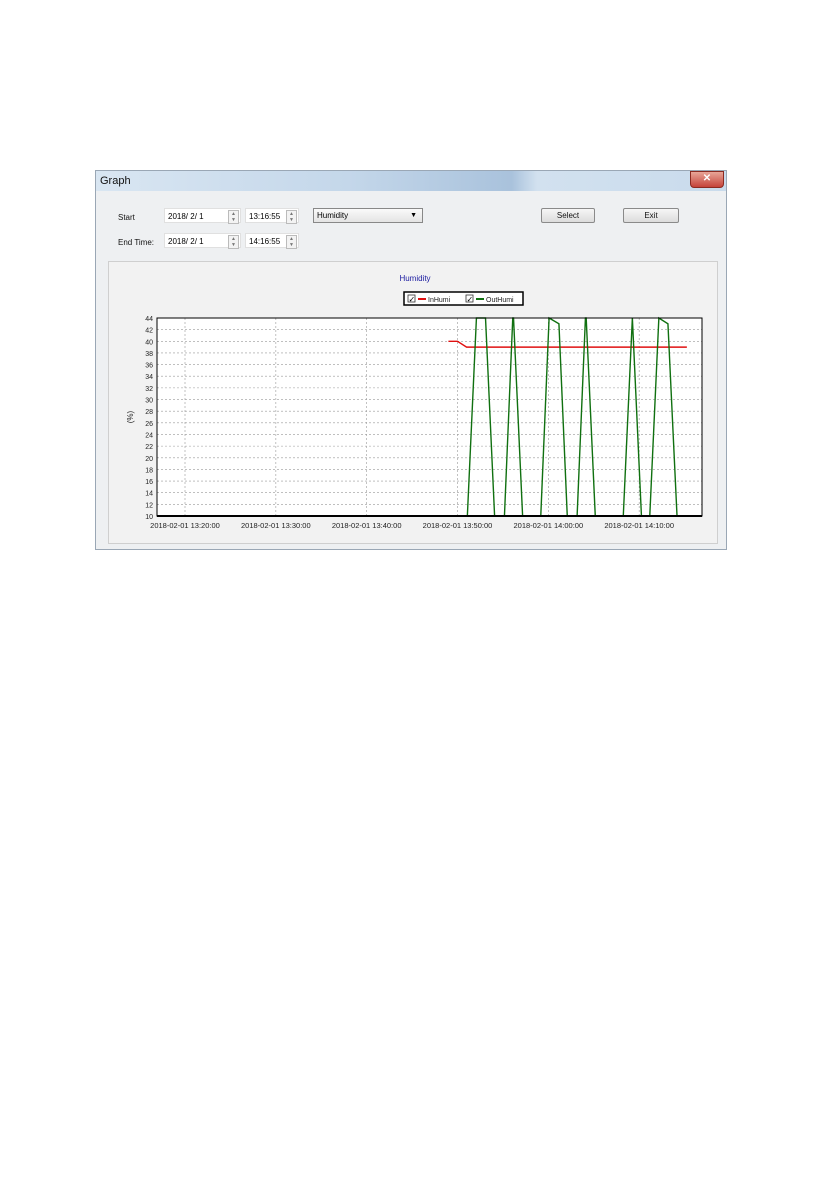  What do you see at coordinates (149, 389) in the screenshot?
I see `y-tick-label: 32` at bounding box center [149, 389].